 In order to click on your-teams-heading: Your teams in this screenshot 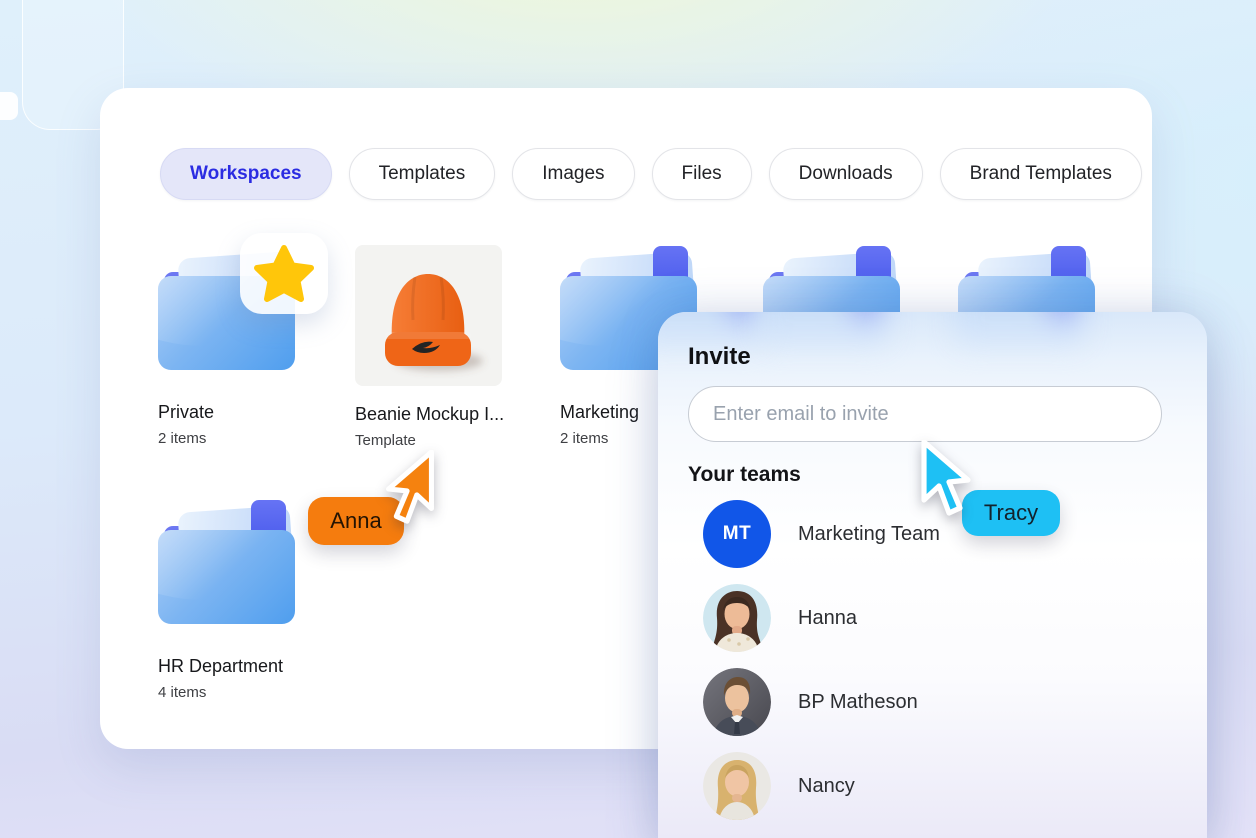, I will do `click(744, 474)`.